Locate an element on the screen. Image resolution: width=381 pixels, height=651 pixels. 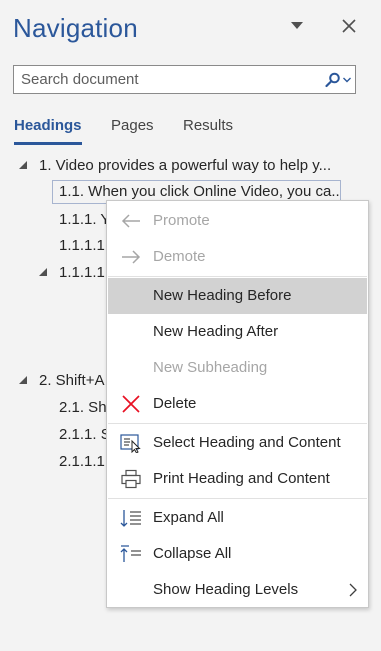
menu-item-label: Delete is located at coordinates (175, 403).